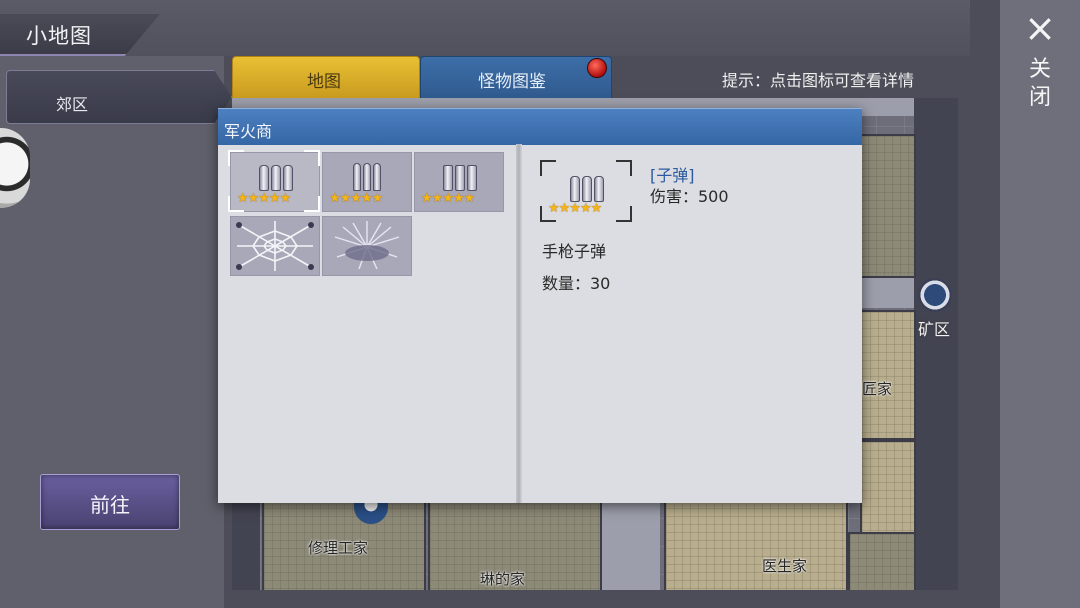 The image size is (1080, 608). Describe the element at coordinates (689, 196) in the screenshot. I see `item-damage: 伤害：500` at that location.